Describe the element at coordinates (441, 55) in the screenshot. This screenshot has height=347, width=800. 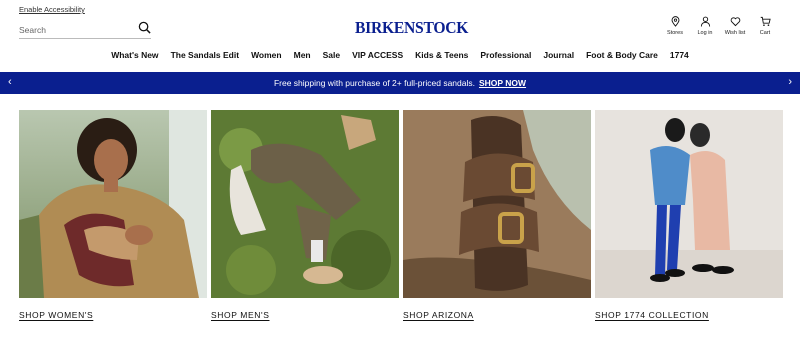
I see `nav-item-kids-teens: Kids & Teens` at that location.